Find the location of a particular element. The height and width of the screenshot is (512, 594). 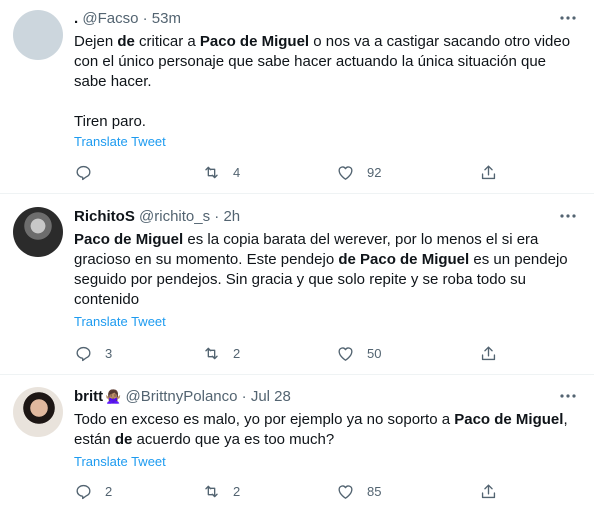

tweet-actions: 2 2 85 is located at coordinates (294, 492).